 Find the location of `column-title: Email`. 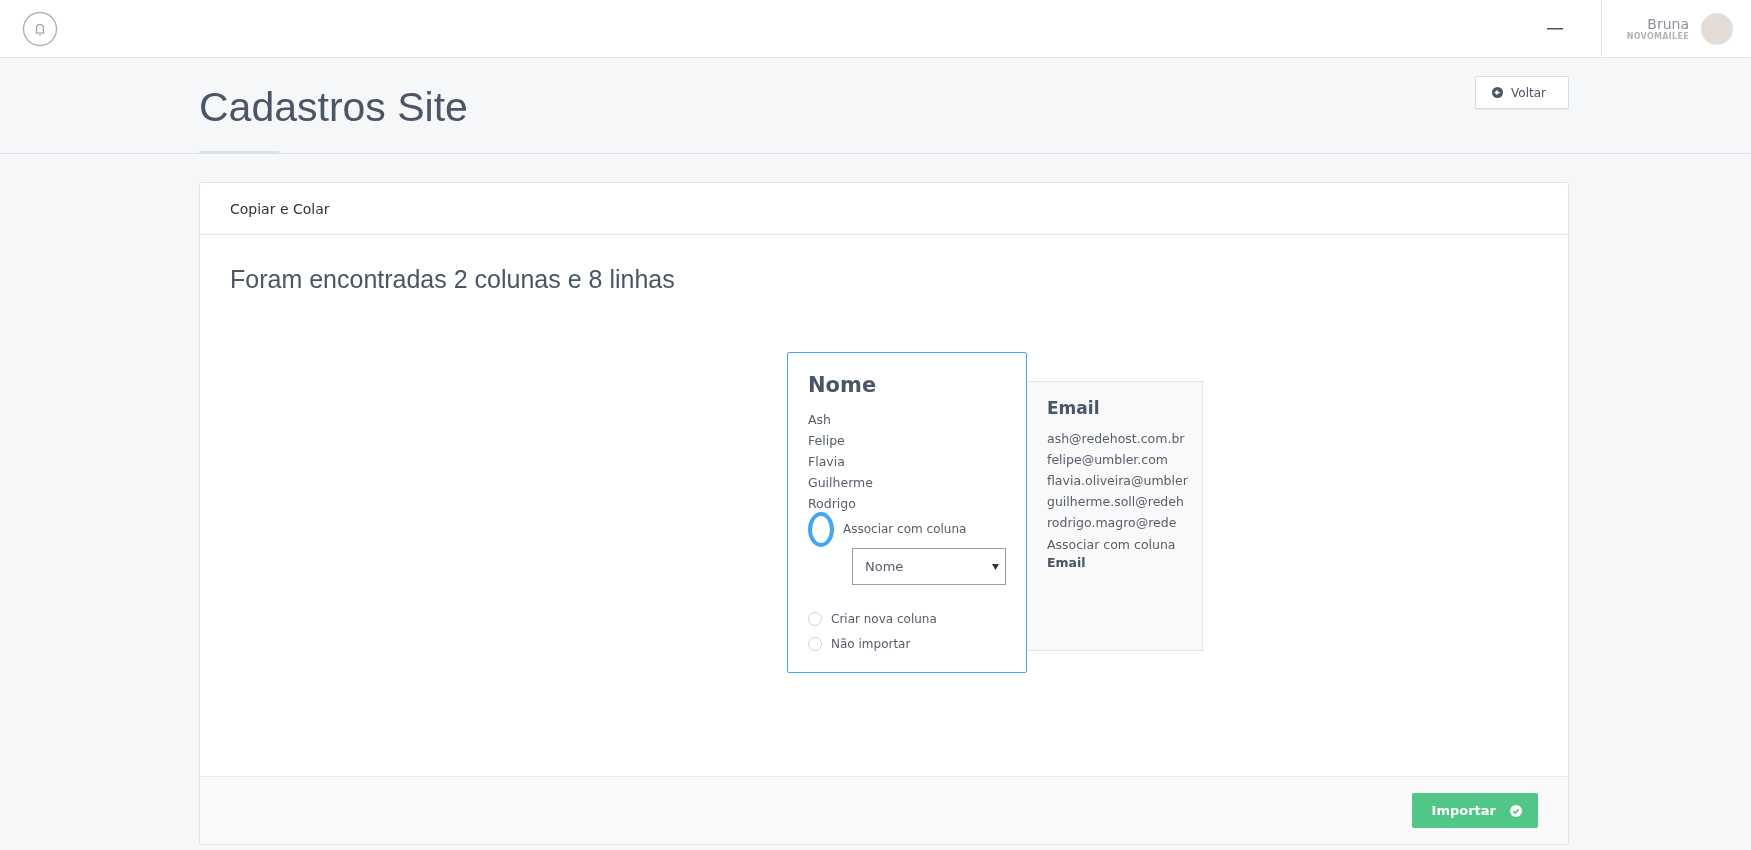

column-title: Email is located at coordinates (1073, 408).